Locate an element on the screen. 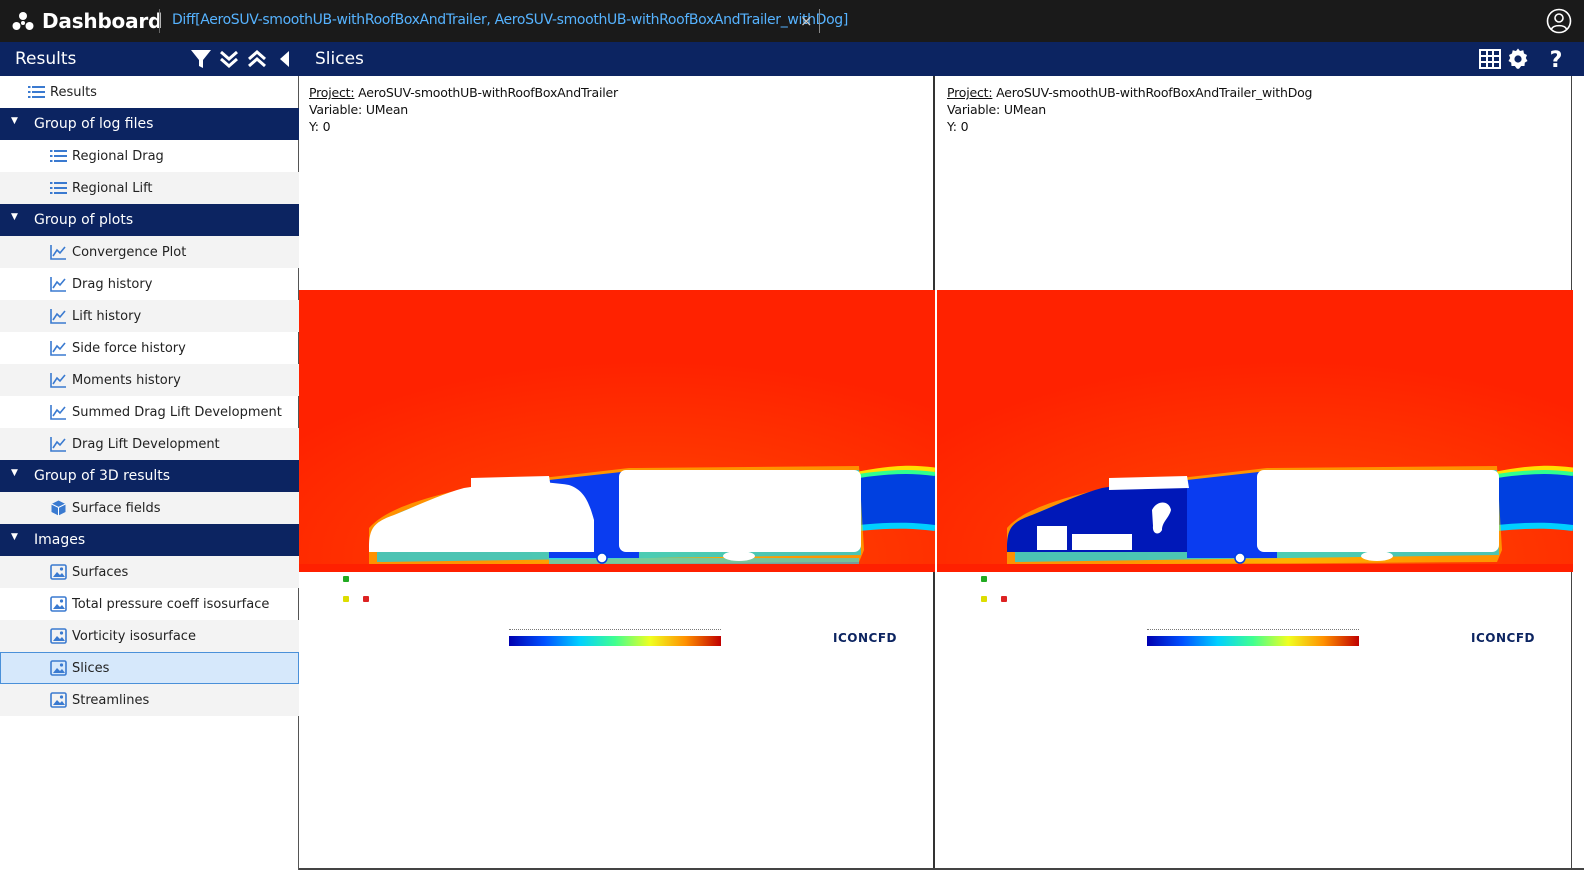 Image resolution: width=1584 pixels, height=870 pixels. sidebar-item-total-pressure: Total pressure coeff isosurface is located at coordinates (149, 604).